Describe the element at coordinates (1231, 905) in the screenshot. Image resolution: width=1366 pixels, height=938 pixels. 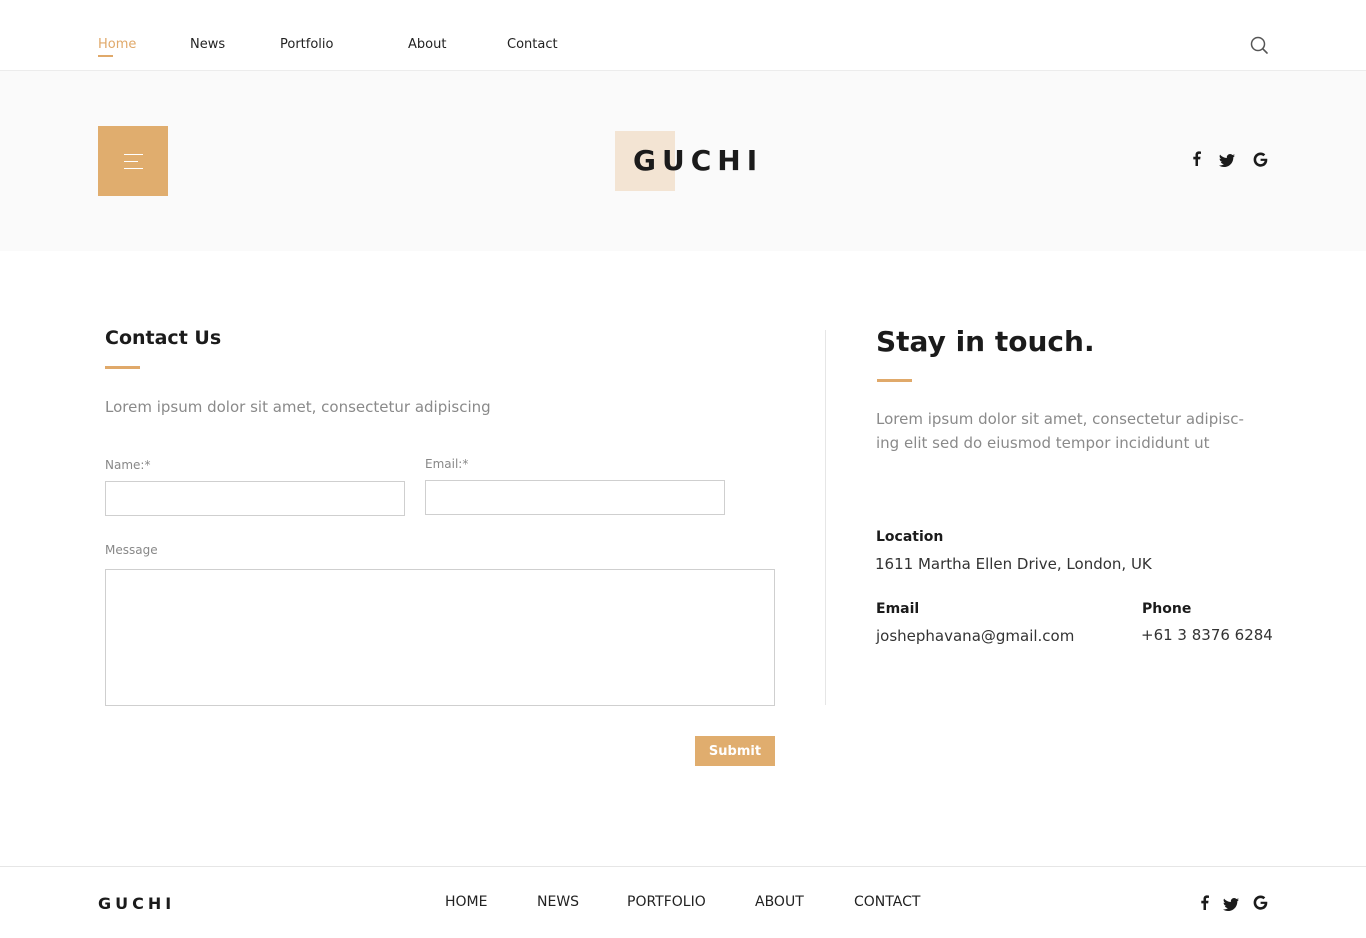
I see `footer-twitter-icon` at that location.